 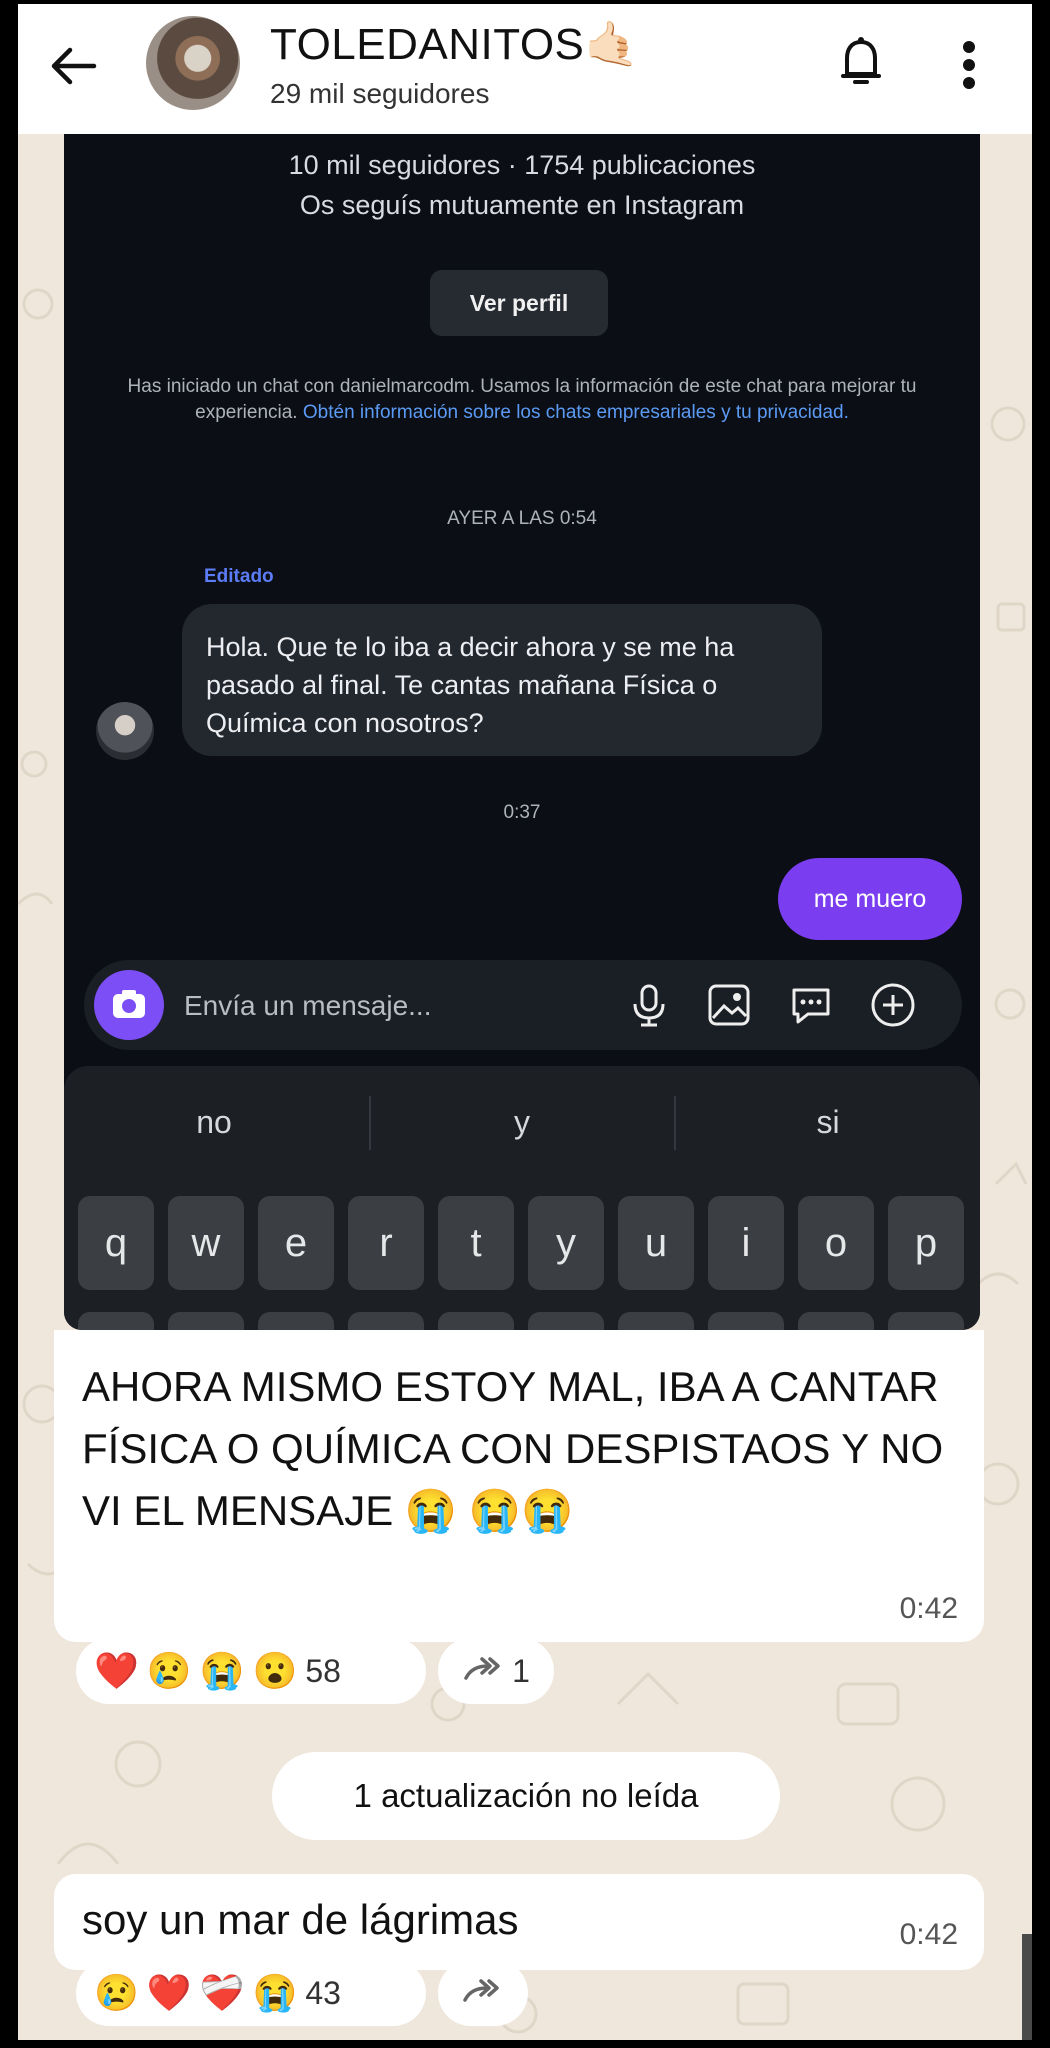 What do you see at coordinates (251, 1993) in the screenshot?
I see `reactions-pill: 😢 ❤️ ❤️‍🩹 😭 43` at bounding box center [251, 1993].